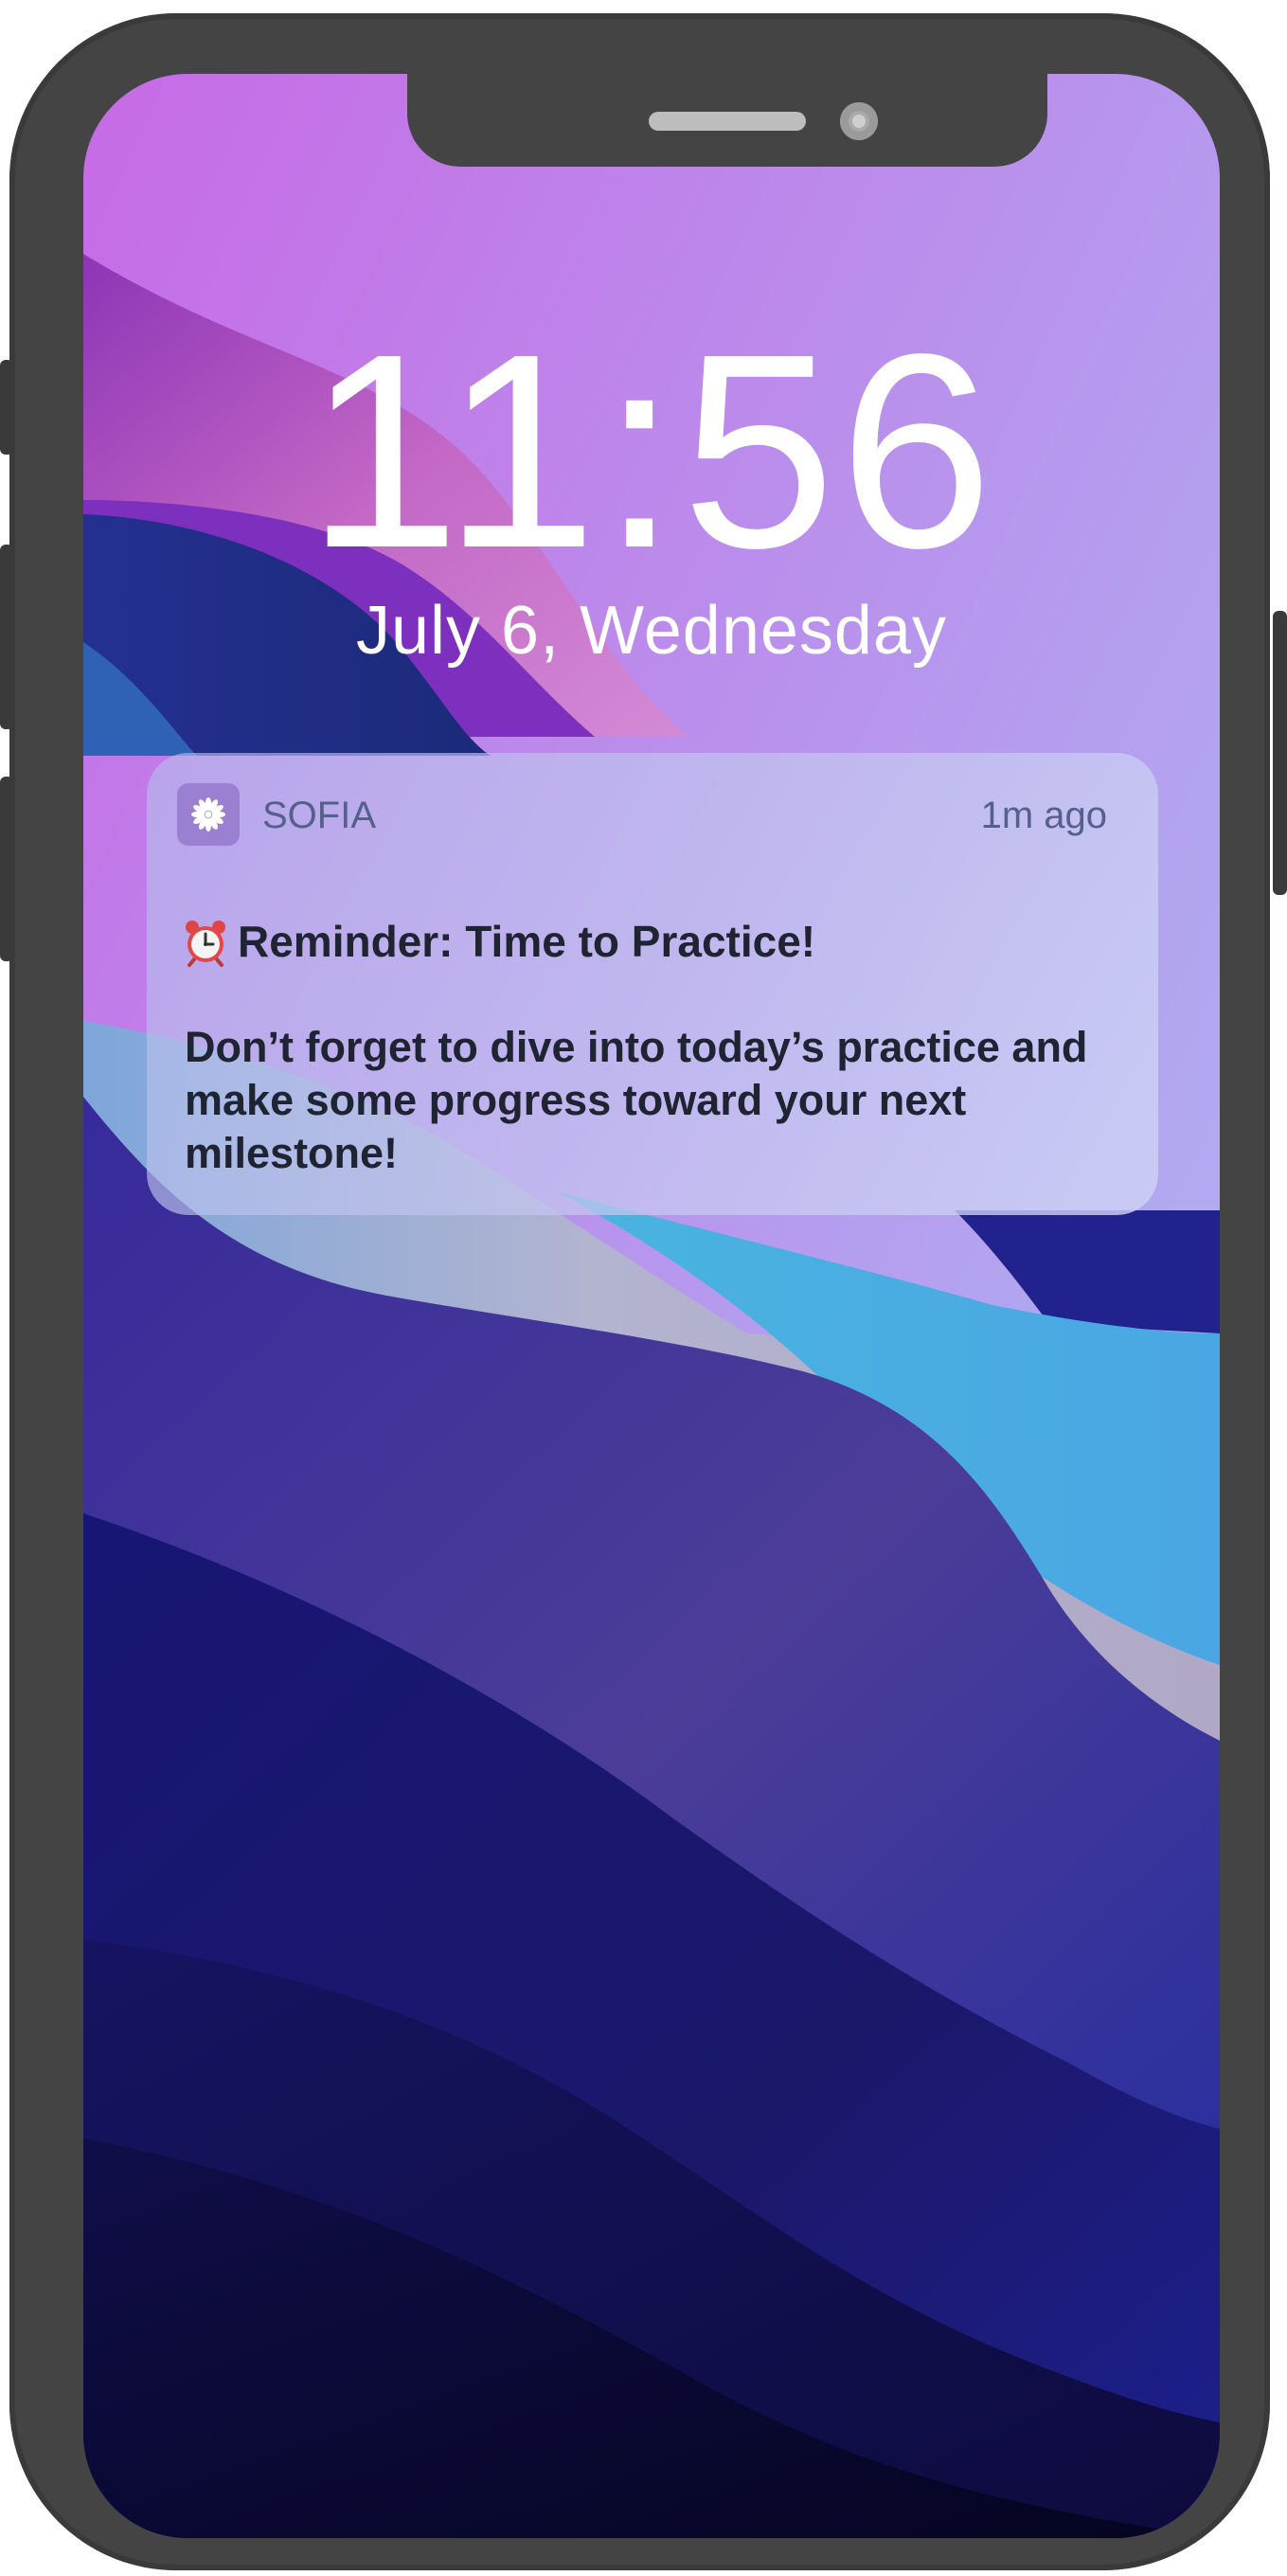 This screenshot has width=1287, height=2576. I want to click on notification-title-row: Reminder: Time to Practice!, so click(498, 942).